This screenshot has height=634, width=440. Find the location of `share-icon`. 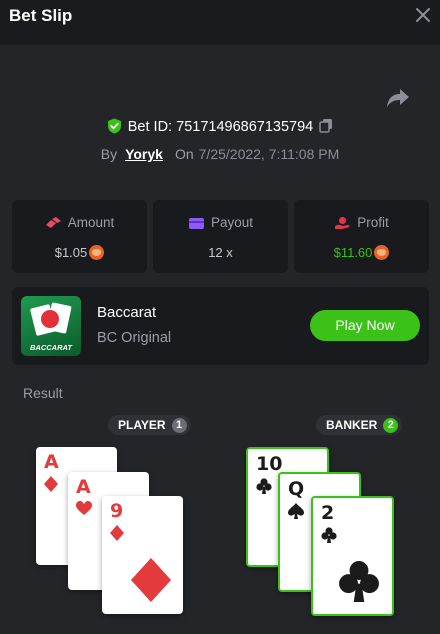

share-icon is located at coordinates (398, 98).